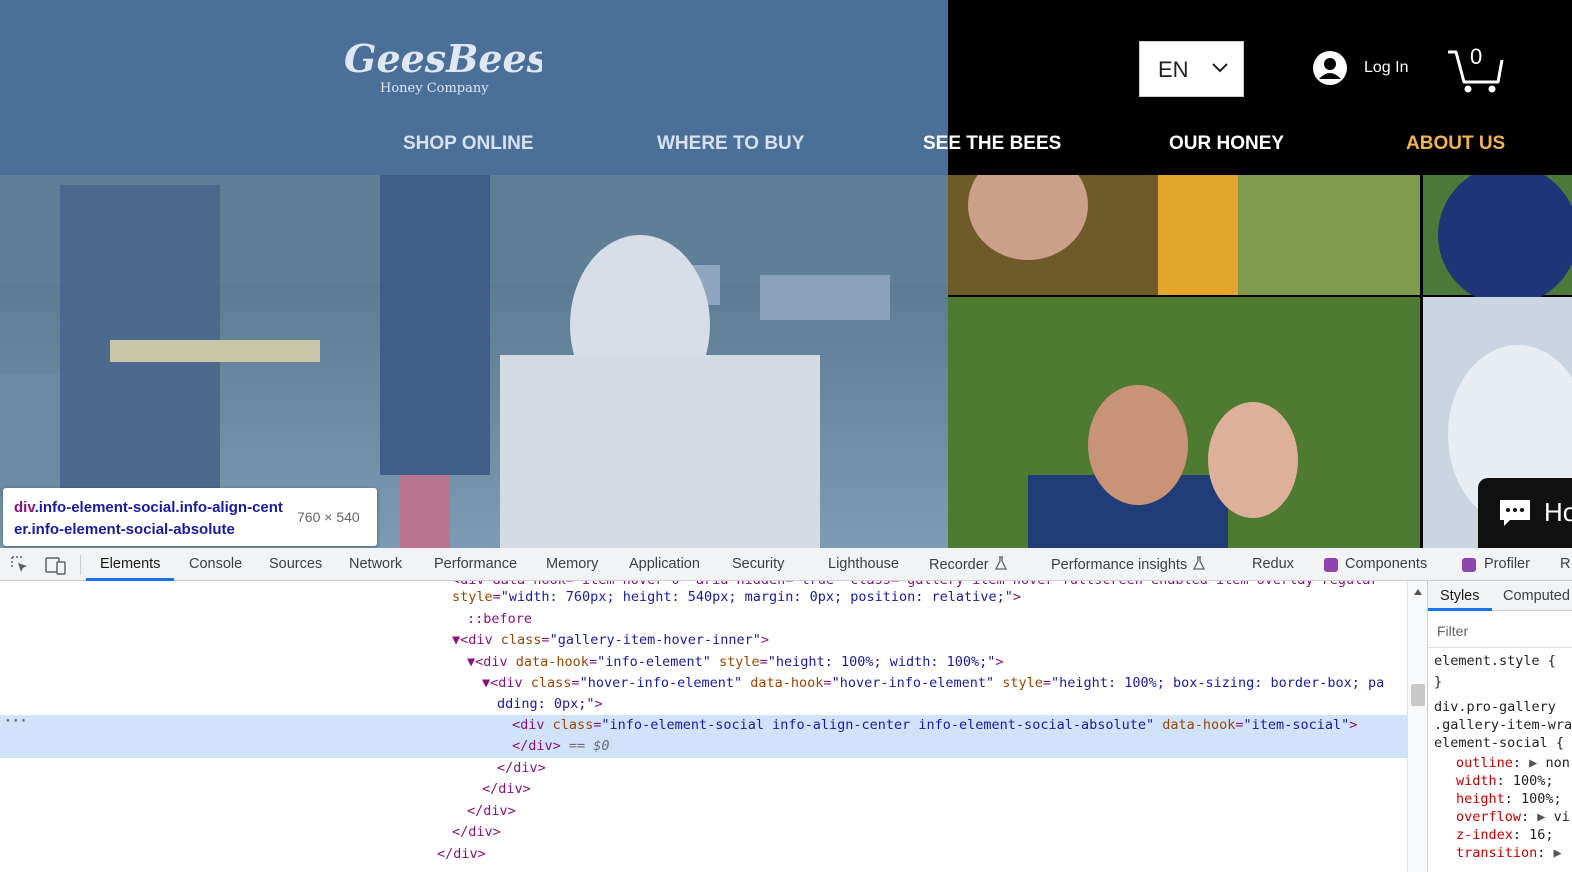  What do you see at coordinates (1455, 144) in the screenshot?
I see `nav-about-us: ABOUT US` at bounding box center [1455, 144].